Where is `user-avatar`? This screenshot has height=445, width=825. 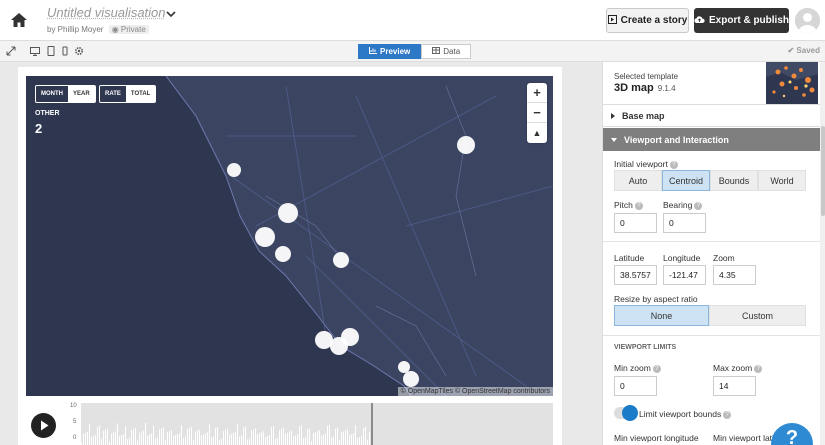
user-avatar is located at coordinates (807, 20).